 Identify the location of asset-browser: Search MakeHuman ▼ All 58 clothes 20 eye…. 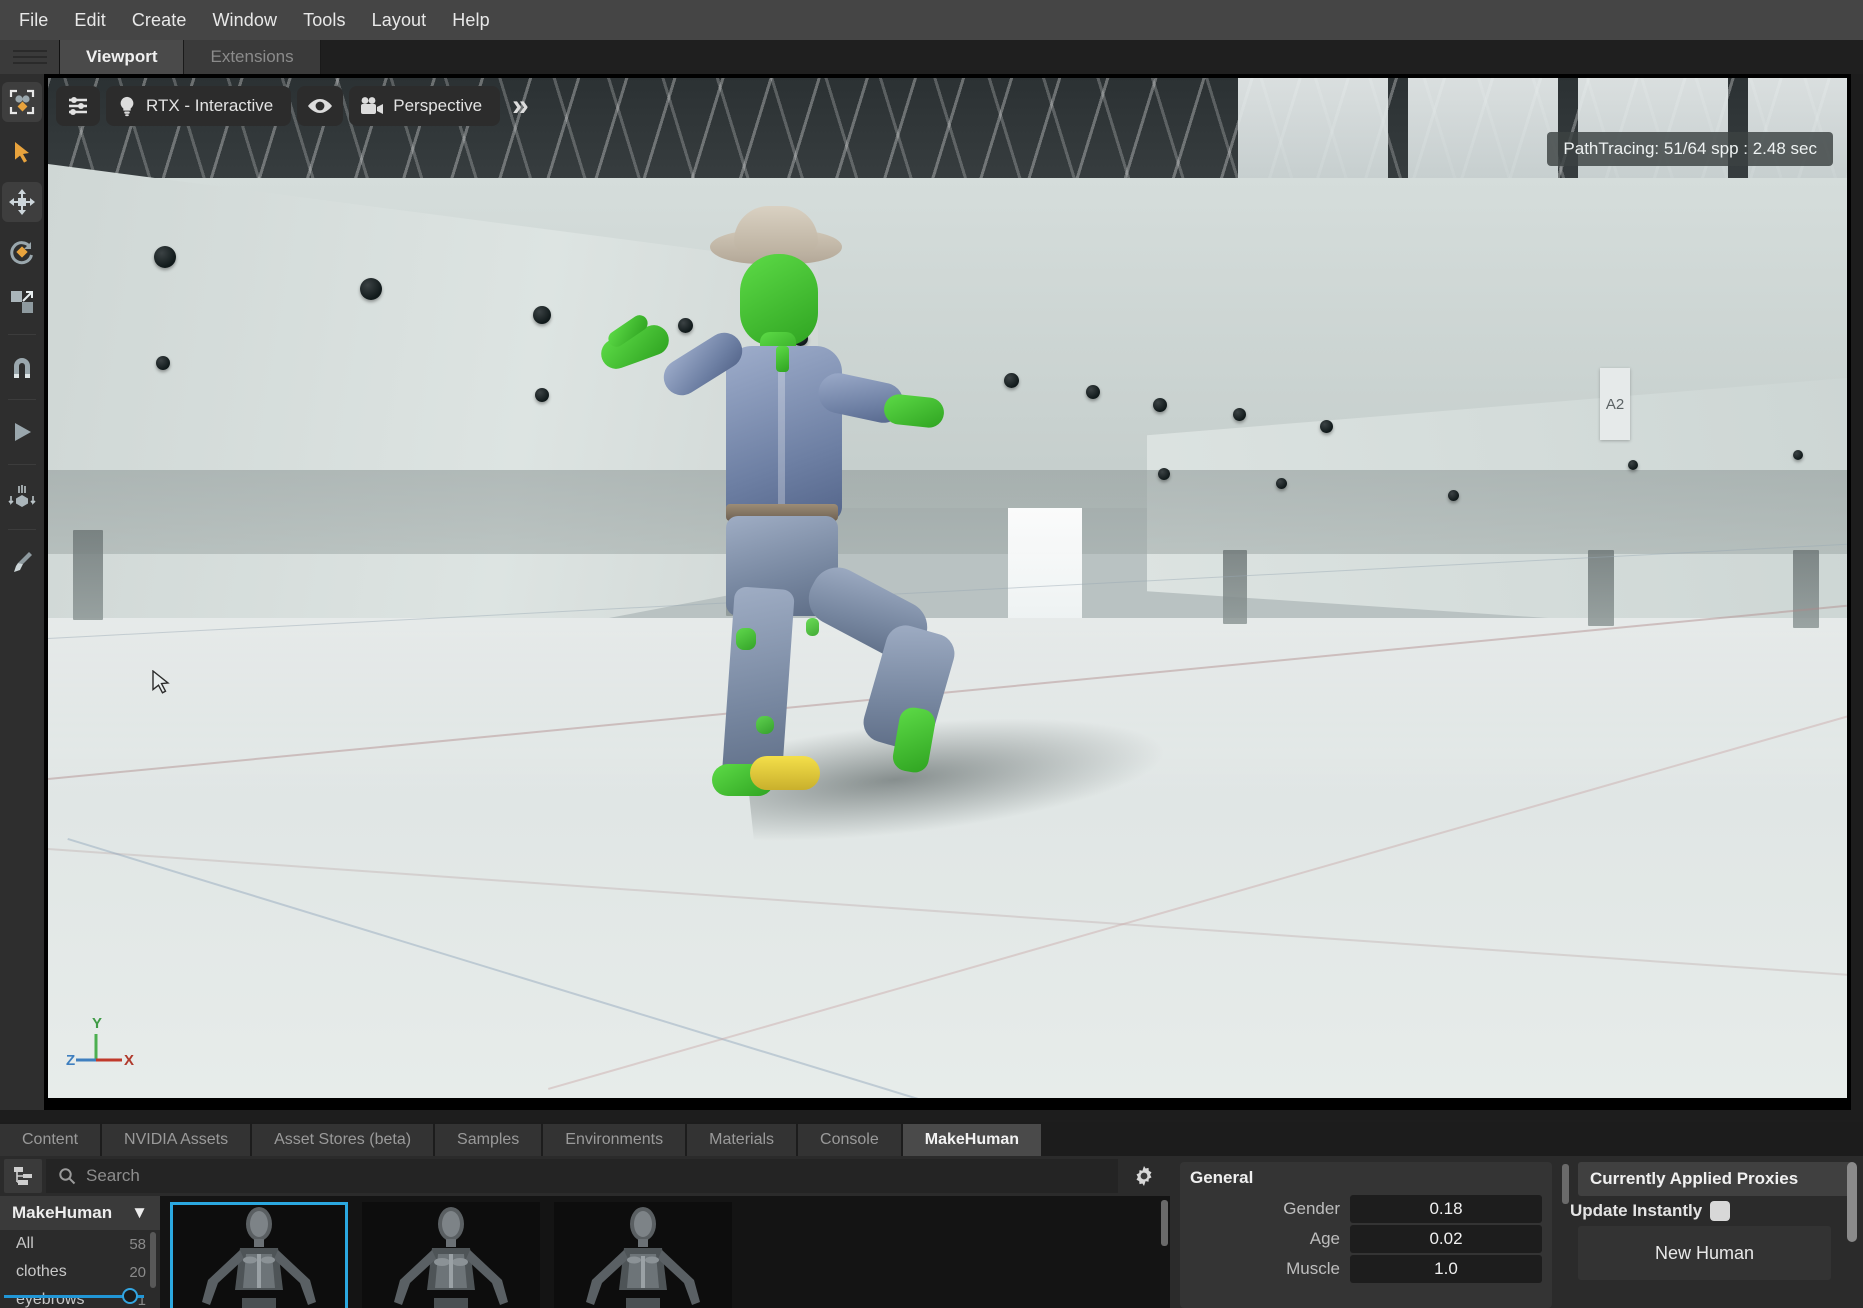
(585, 1232).